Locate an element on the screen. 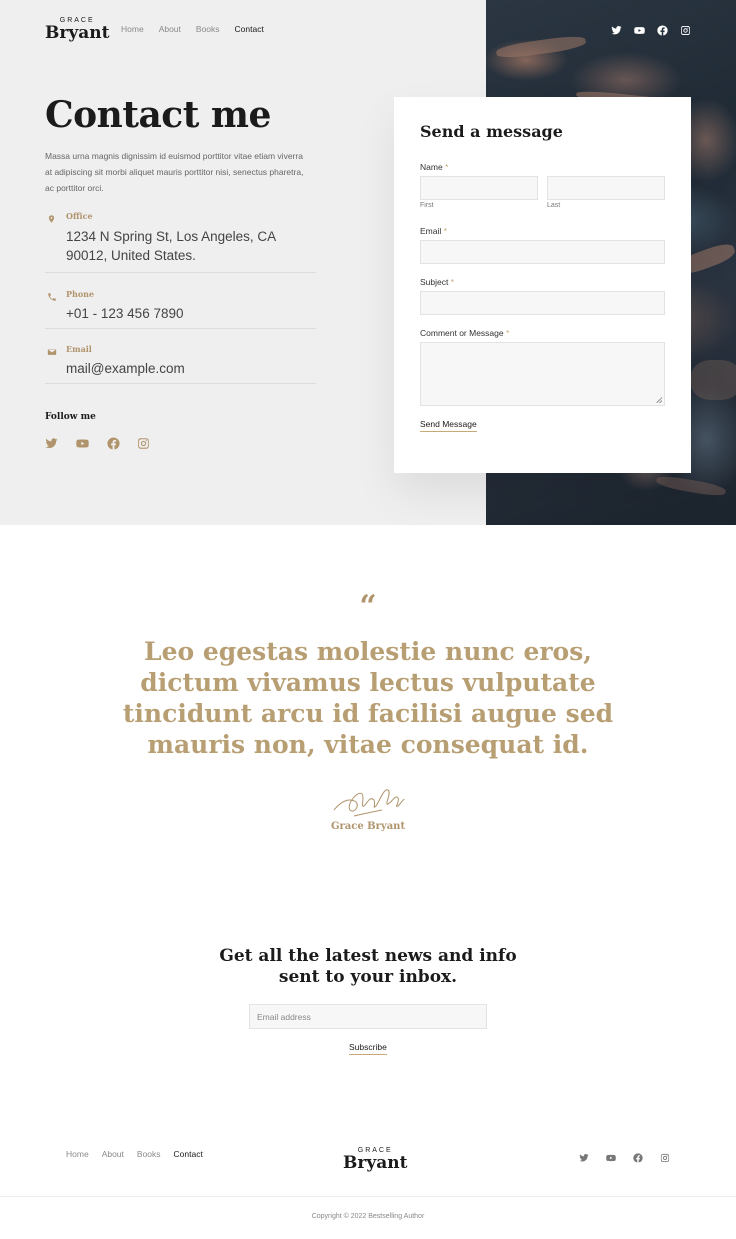 The width and height of the screenshot is (736, 1239). form-title: Send a message is located at coordinates (491, 131).